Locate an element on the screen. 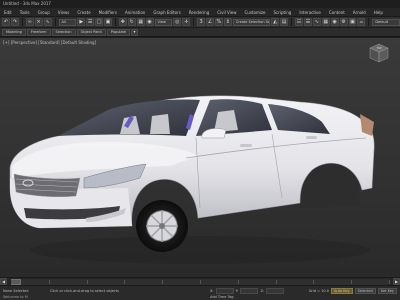 The image size is (400, 300). layer-explorer-icon: ☰ is located at coordinates (307, 22).